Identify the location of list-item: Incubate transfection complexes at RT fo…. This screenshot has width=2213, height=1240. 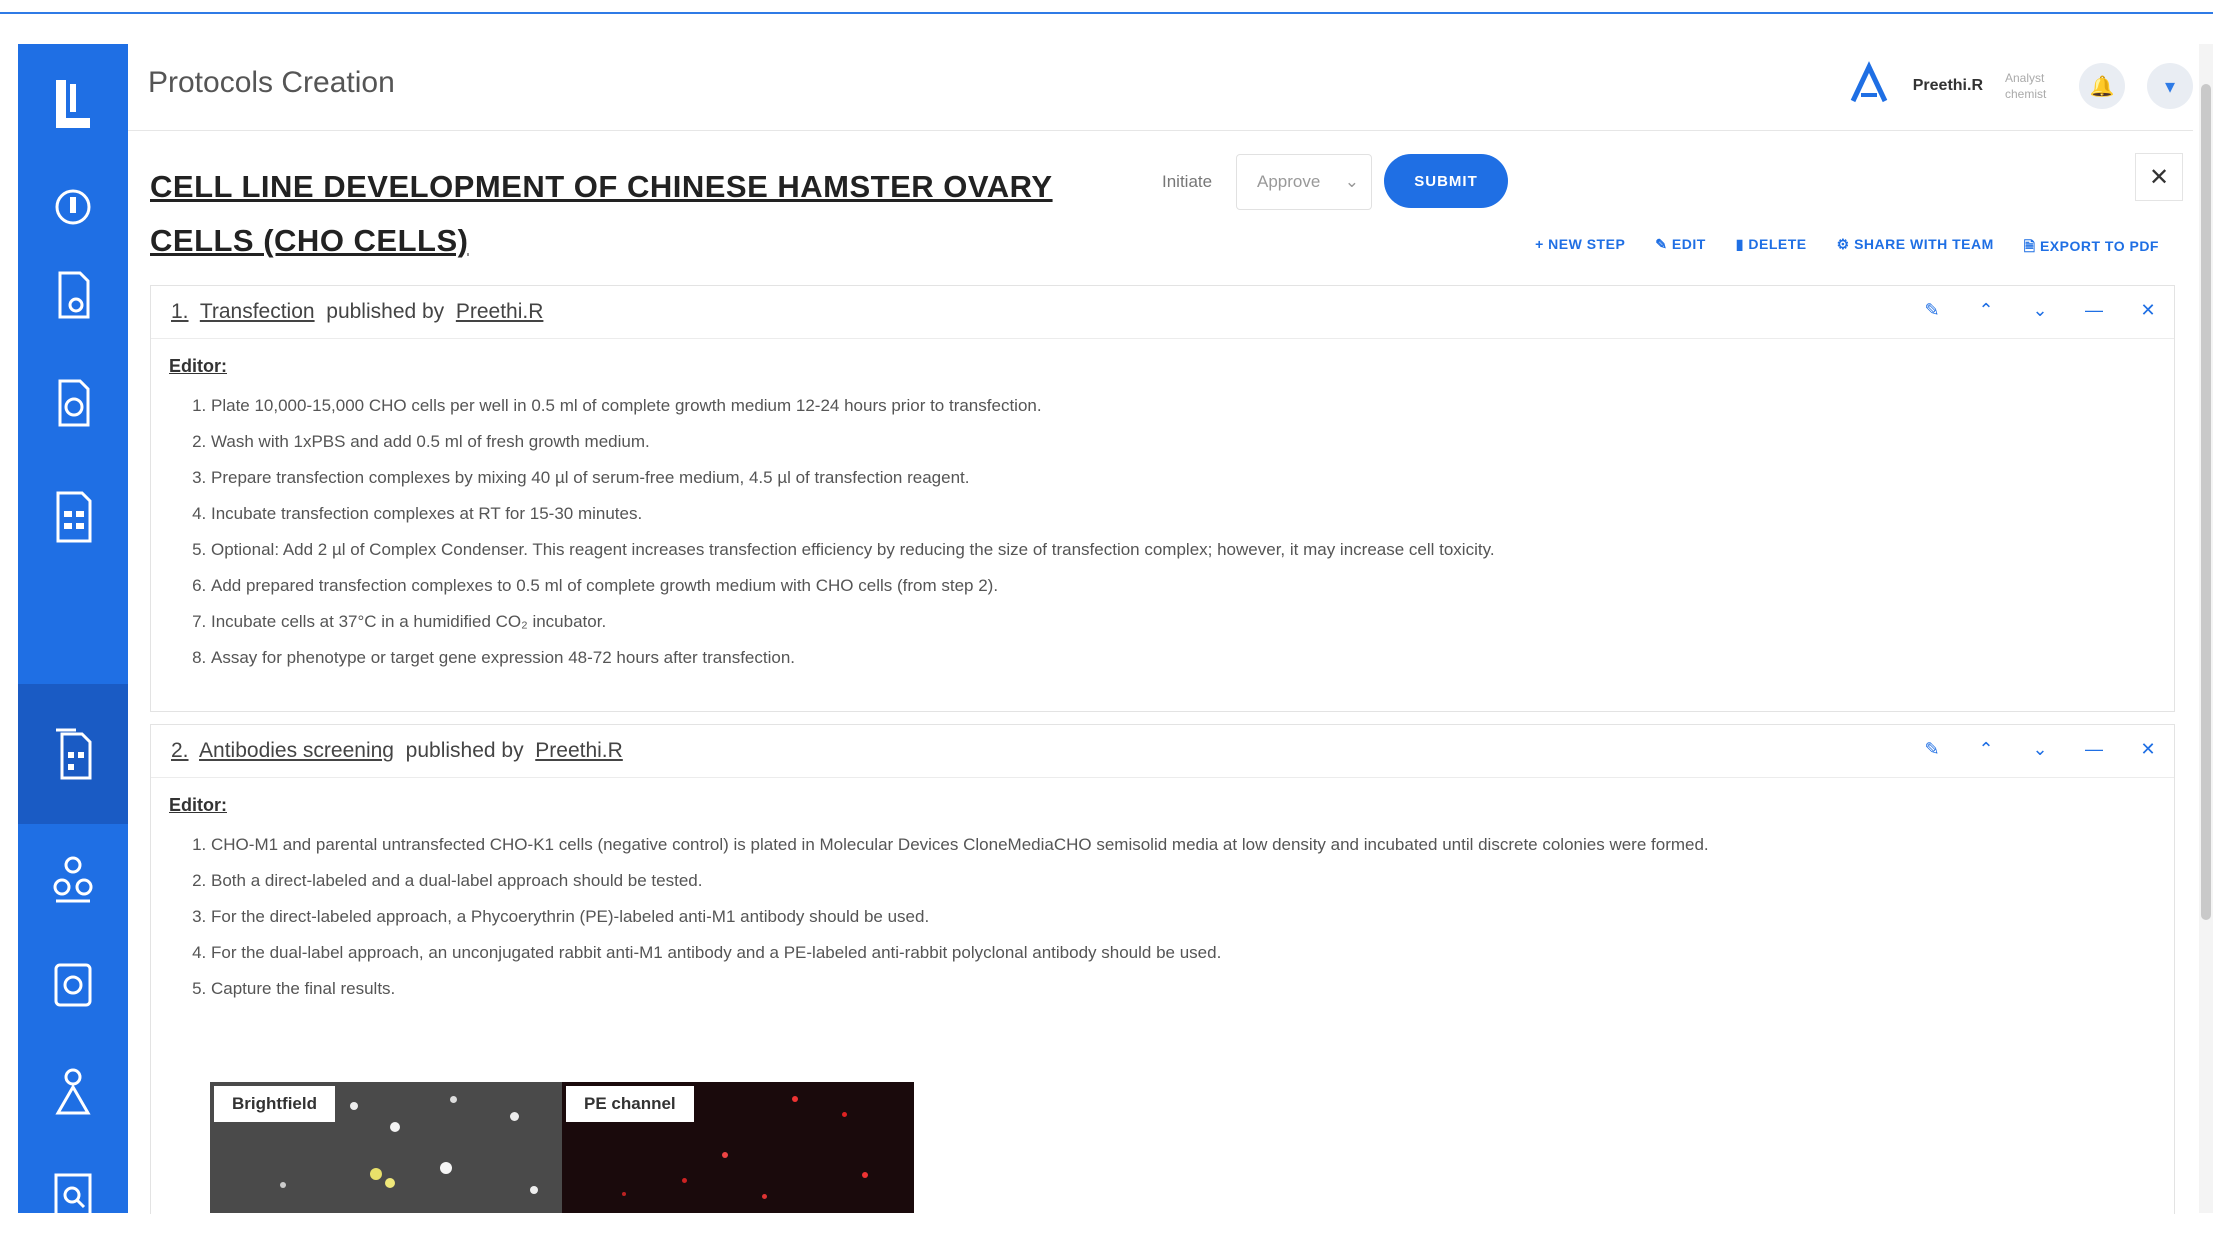
(853, 514).